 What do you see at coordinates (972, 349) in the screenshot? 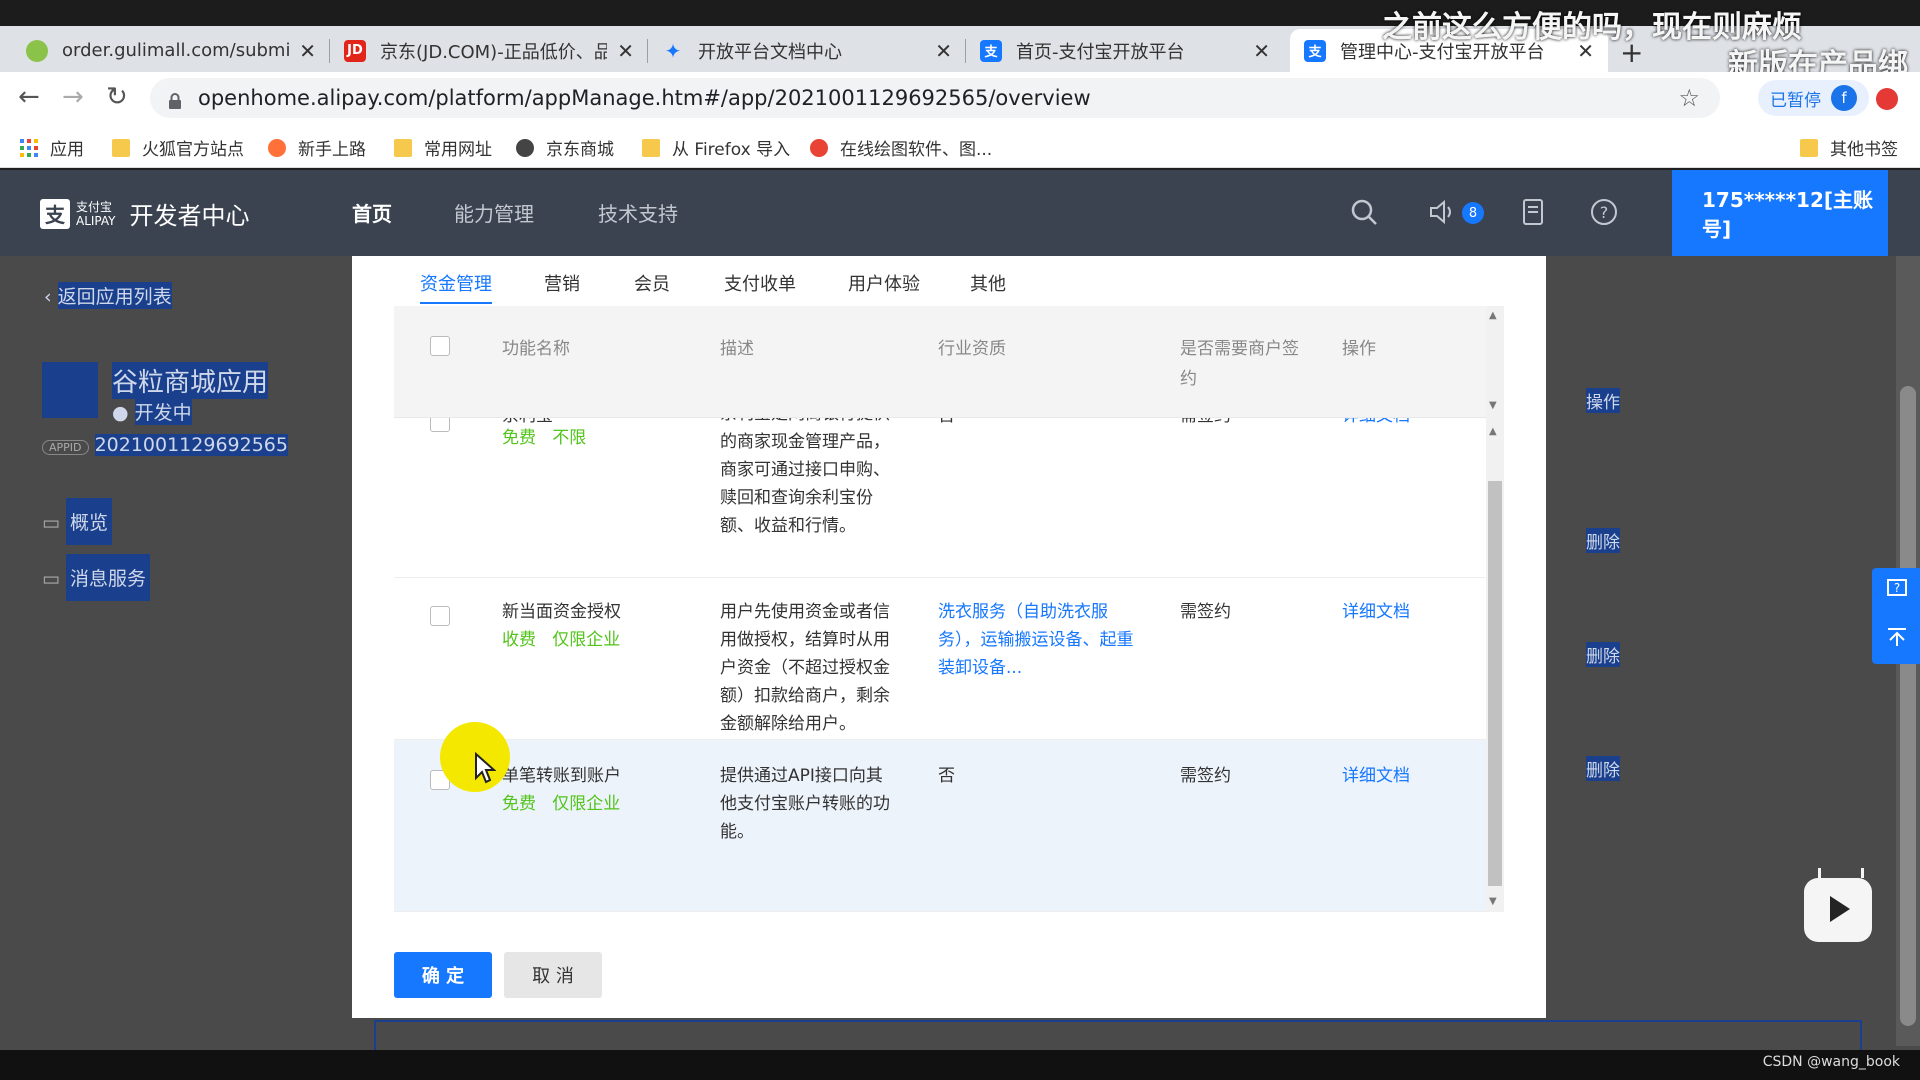
I see `column-header: 行业资质` at bounding box center [972, 349].